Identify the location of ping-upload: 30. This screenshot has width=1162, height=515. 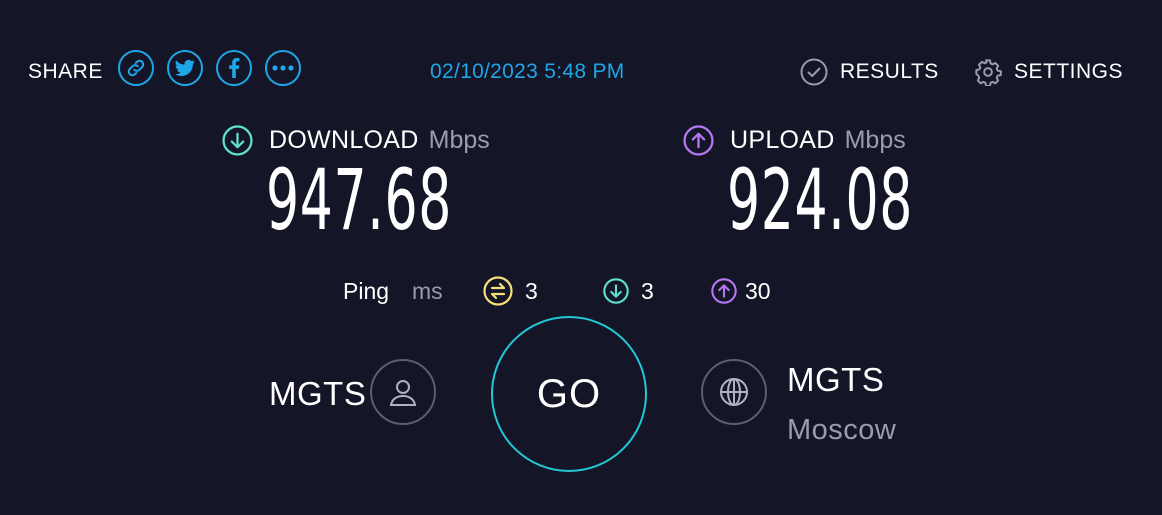
(741, 291).